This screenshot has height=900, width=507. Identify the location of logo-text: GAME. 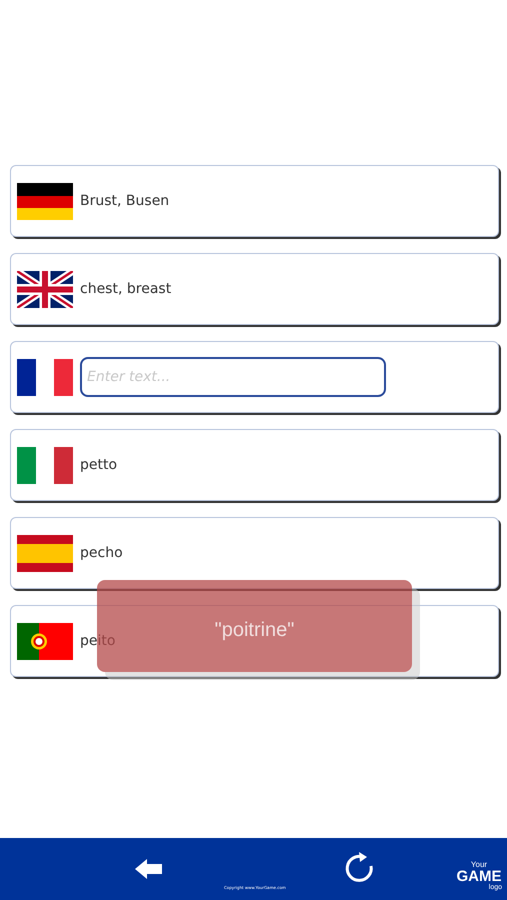
(479, 876).